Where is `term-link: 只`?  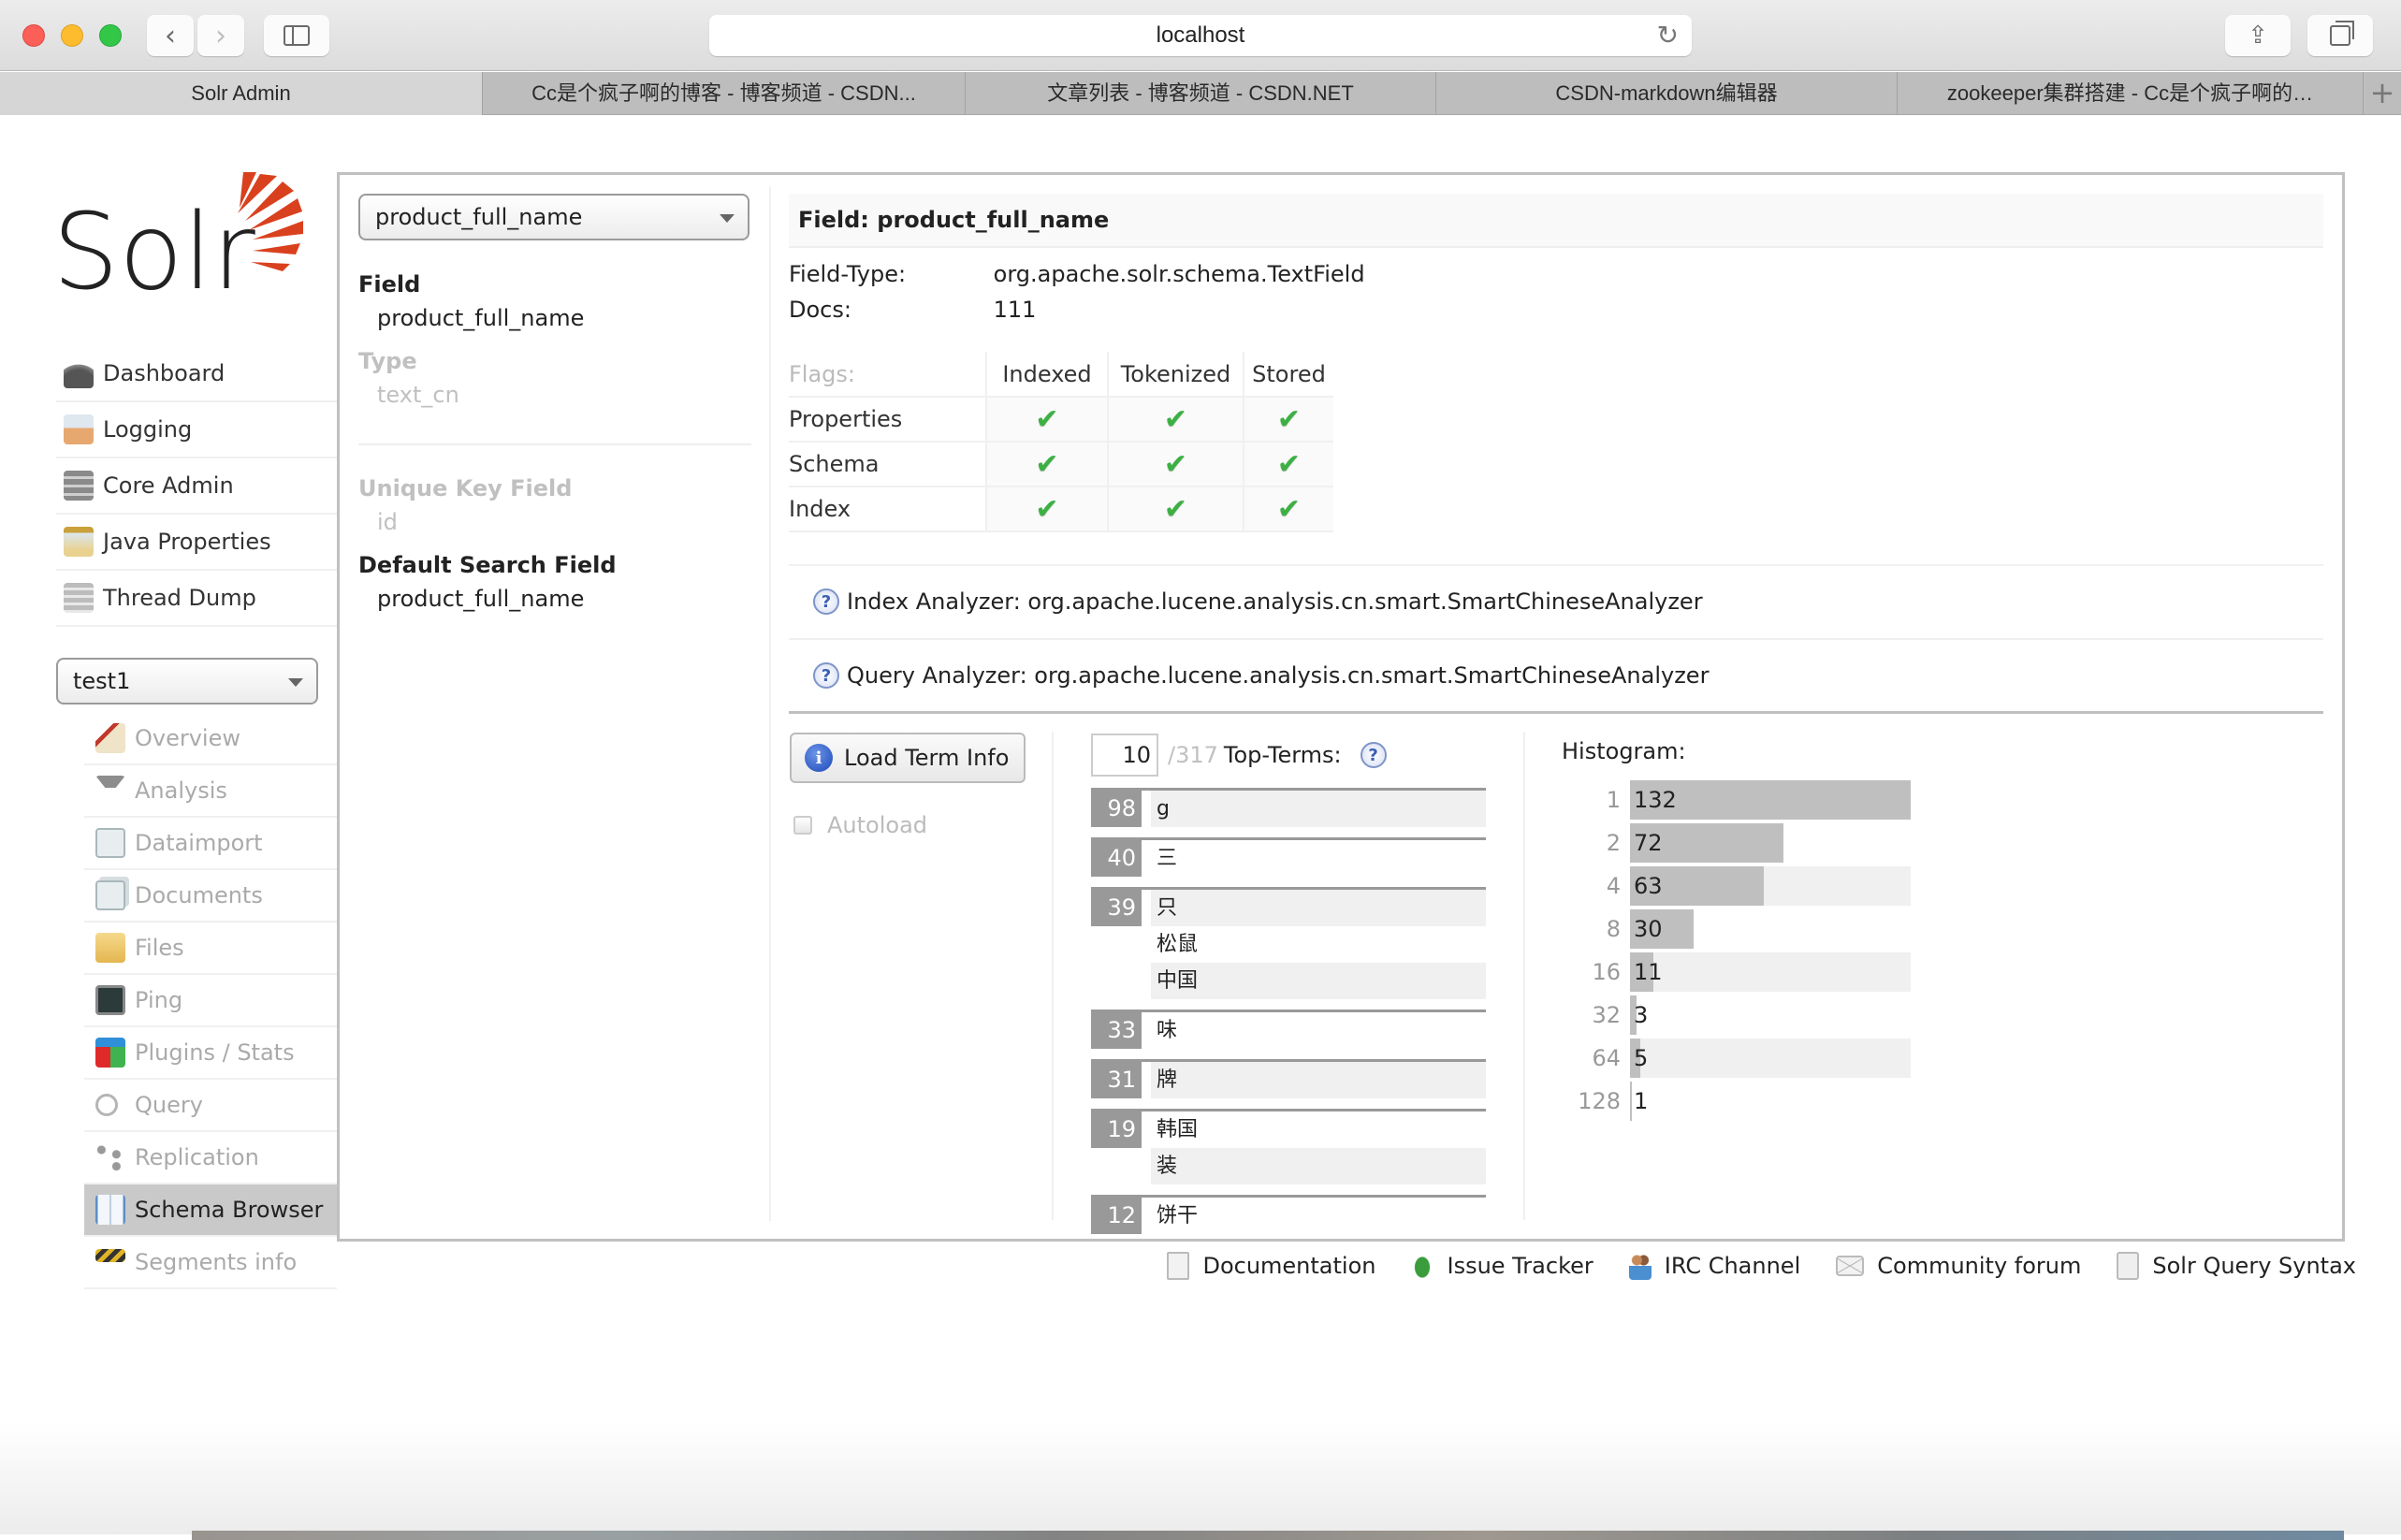 term-link: 只 is located at coordinates (1318, 908).